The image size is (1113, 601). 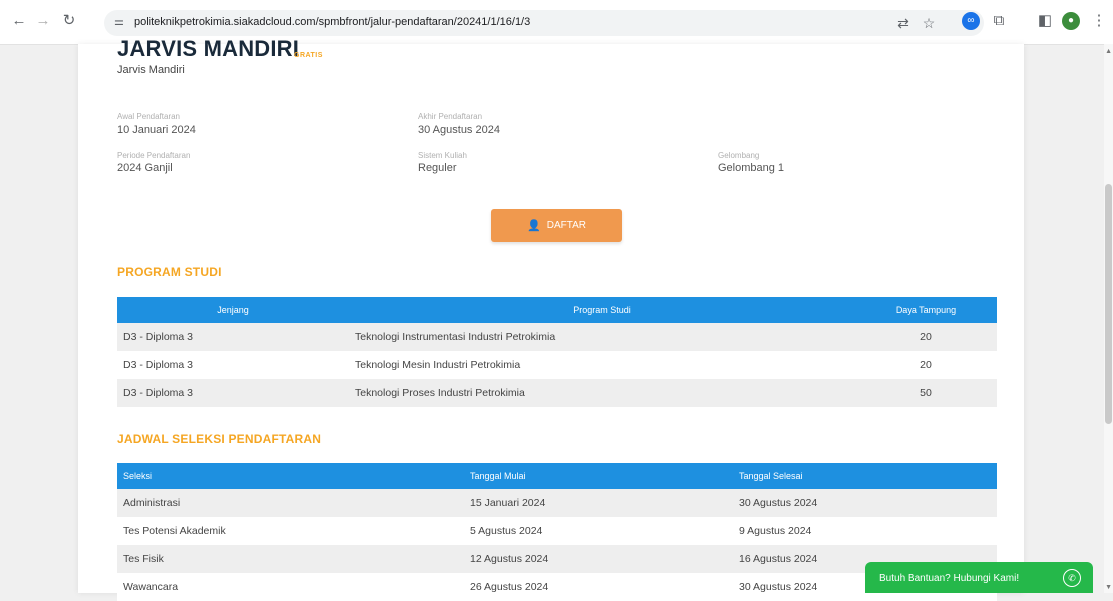 I want to click on end-date-value: 30 Agustus 2024, so click(x=459, y=130).